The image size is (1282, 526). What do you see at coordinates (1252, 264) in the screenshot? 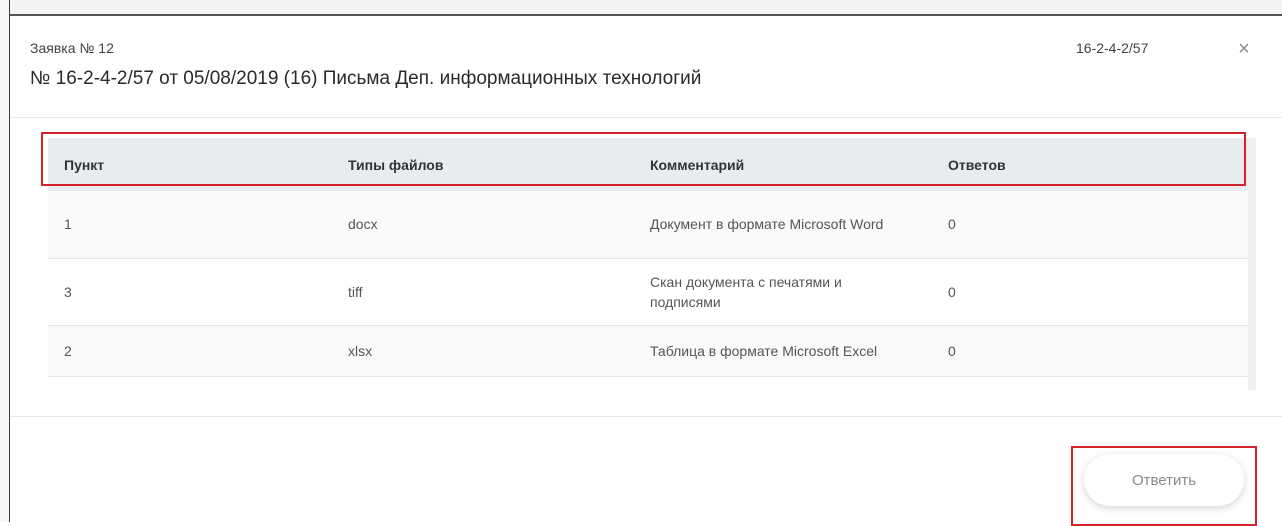
I see `table-scrollbar` at bounding box center [1252, 264].